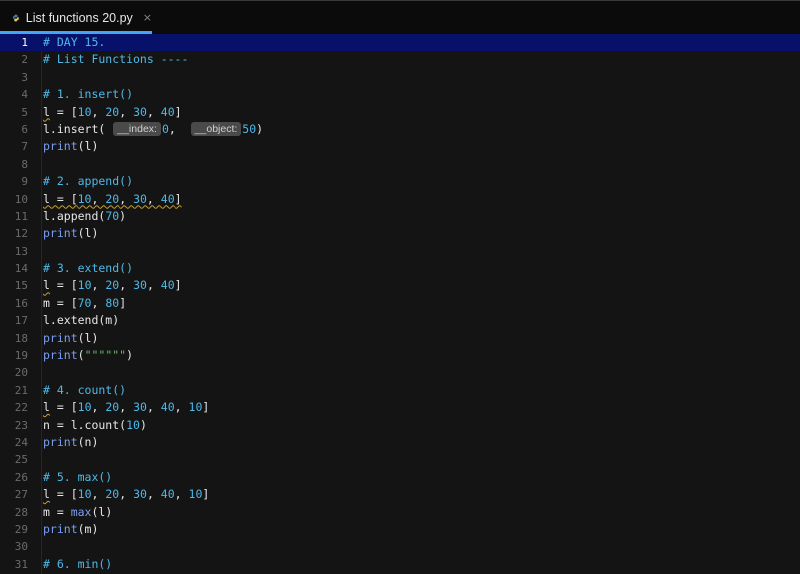  What do you see at coordinates (400, 459) in the screenshot?
I see `code-line: 25` at bounding box center [400, 459].